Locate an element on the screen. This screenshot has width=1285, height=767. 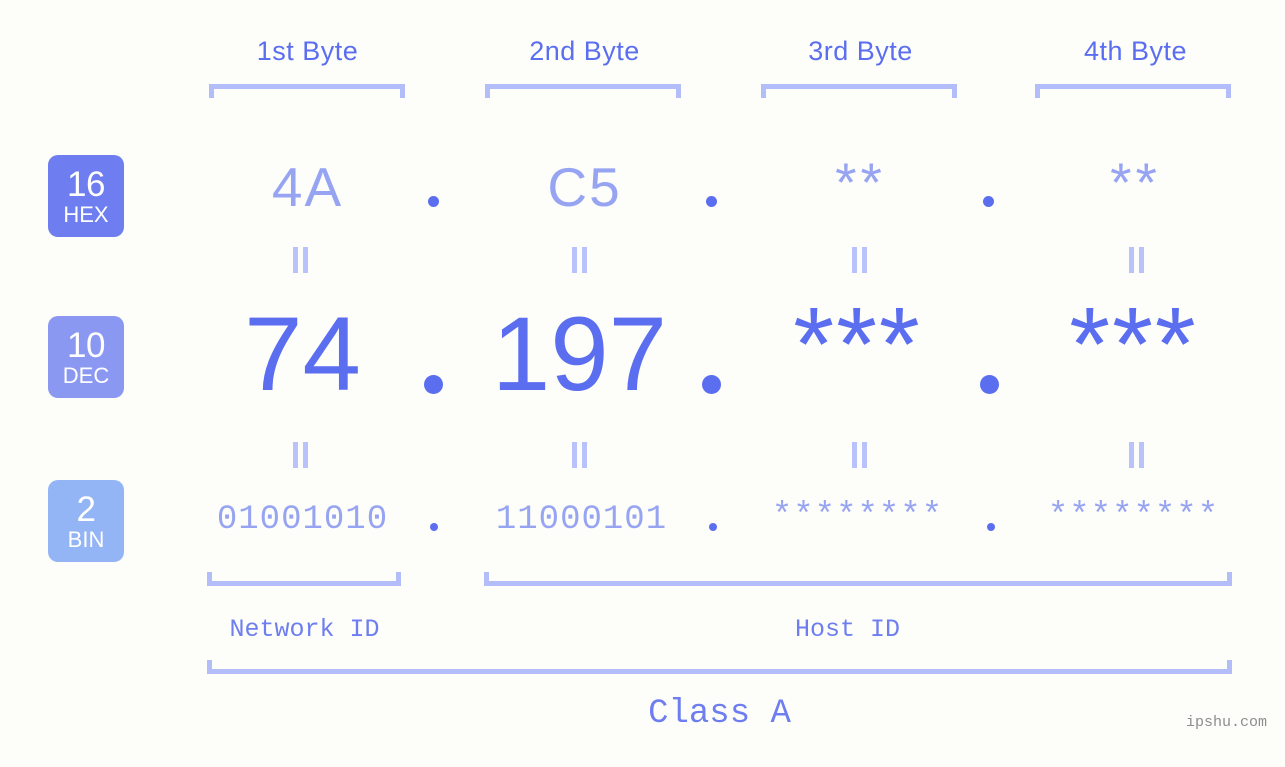
base-badge-dec: 10 DEC is located at coordinates (86, 357).